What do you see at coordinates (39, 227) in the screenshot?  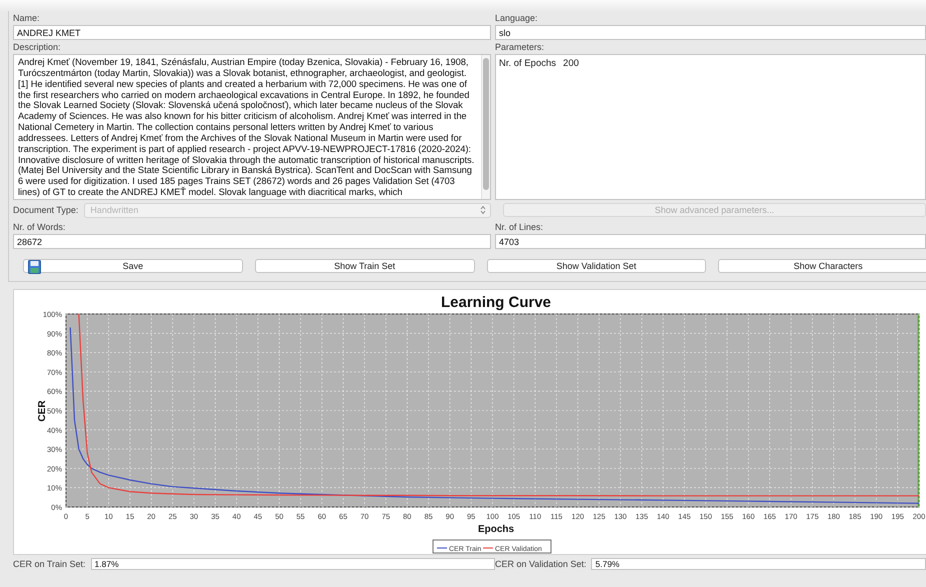 I see `field-label: Nr. of Words:` at bounding box center [39, 227].